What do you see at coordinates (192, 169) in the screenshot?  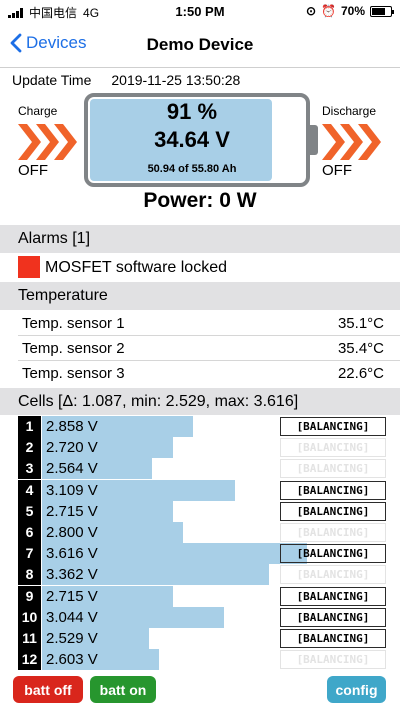 I see `capacity-readout: 50.94 of 55.80 Ah` at bounding box center [192, 169].